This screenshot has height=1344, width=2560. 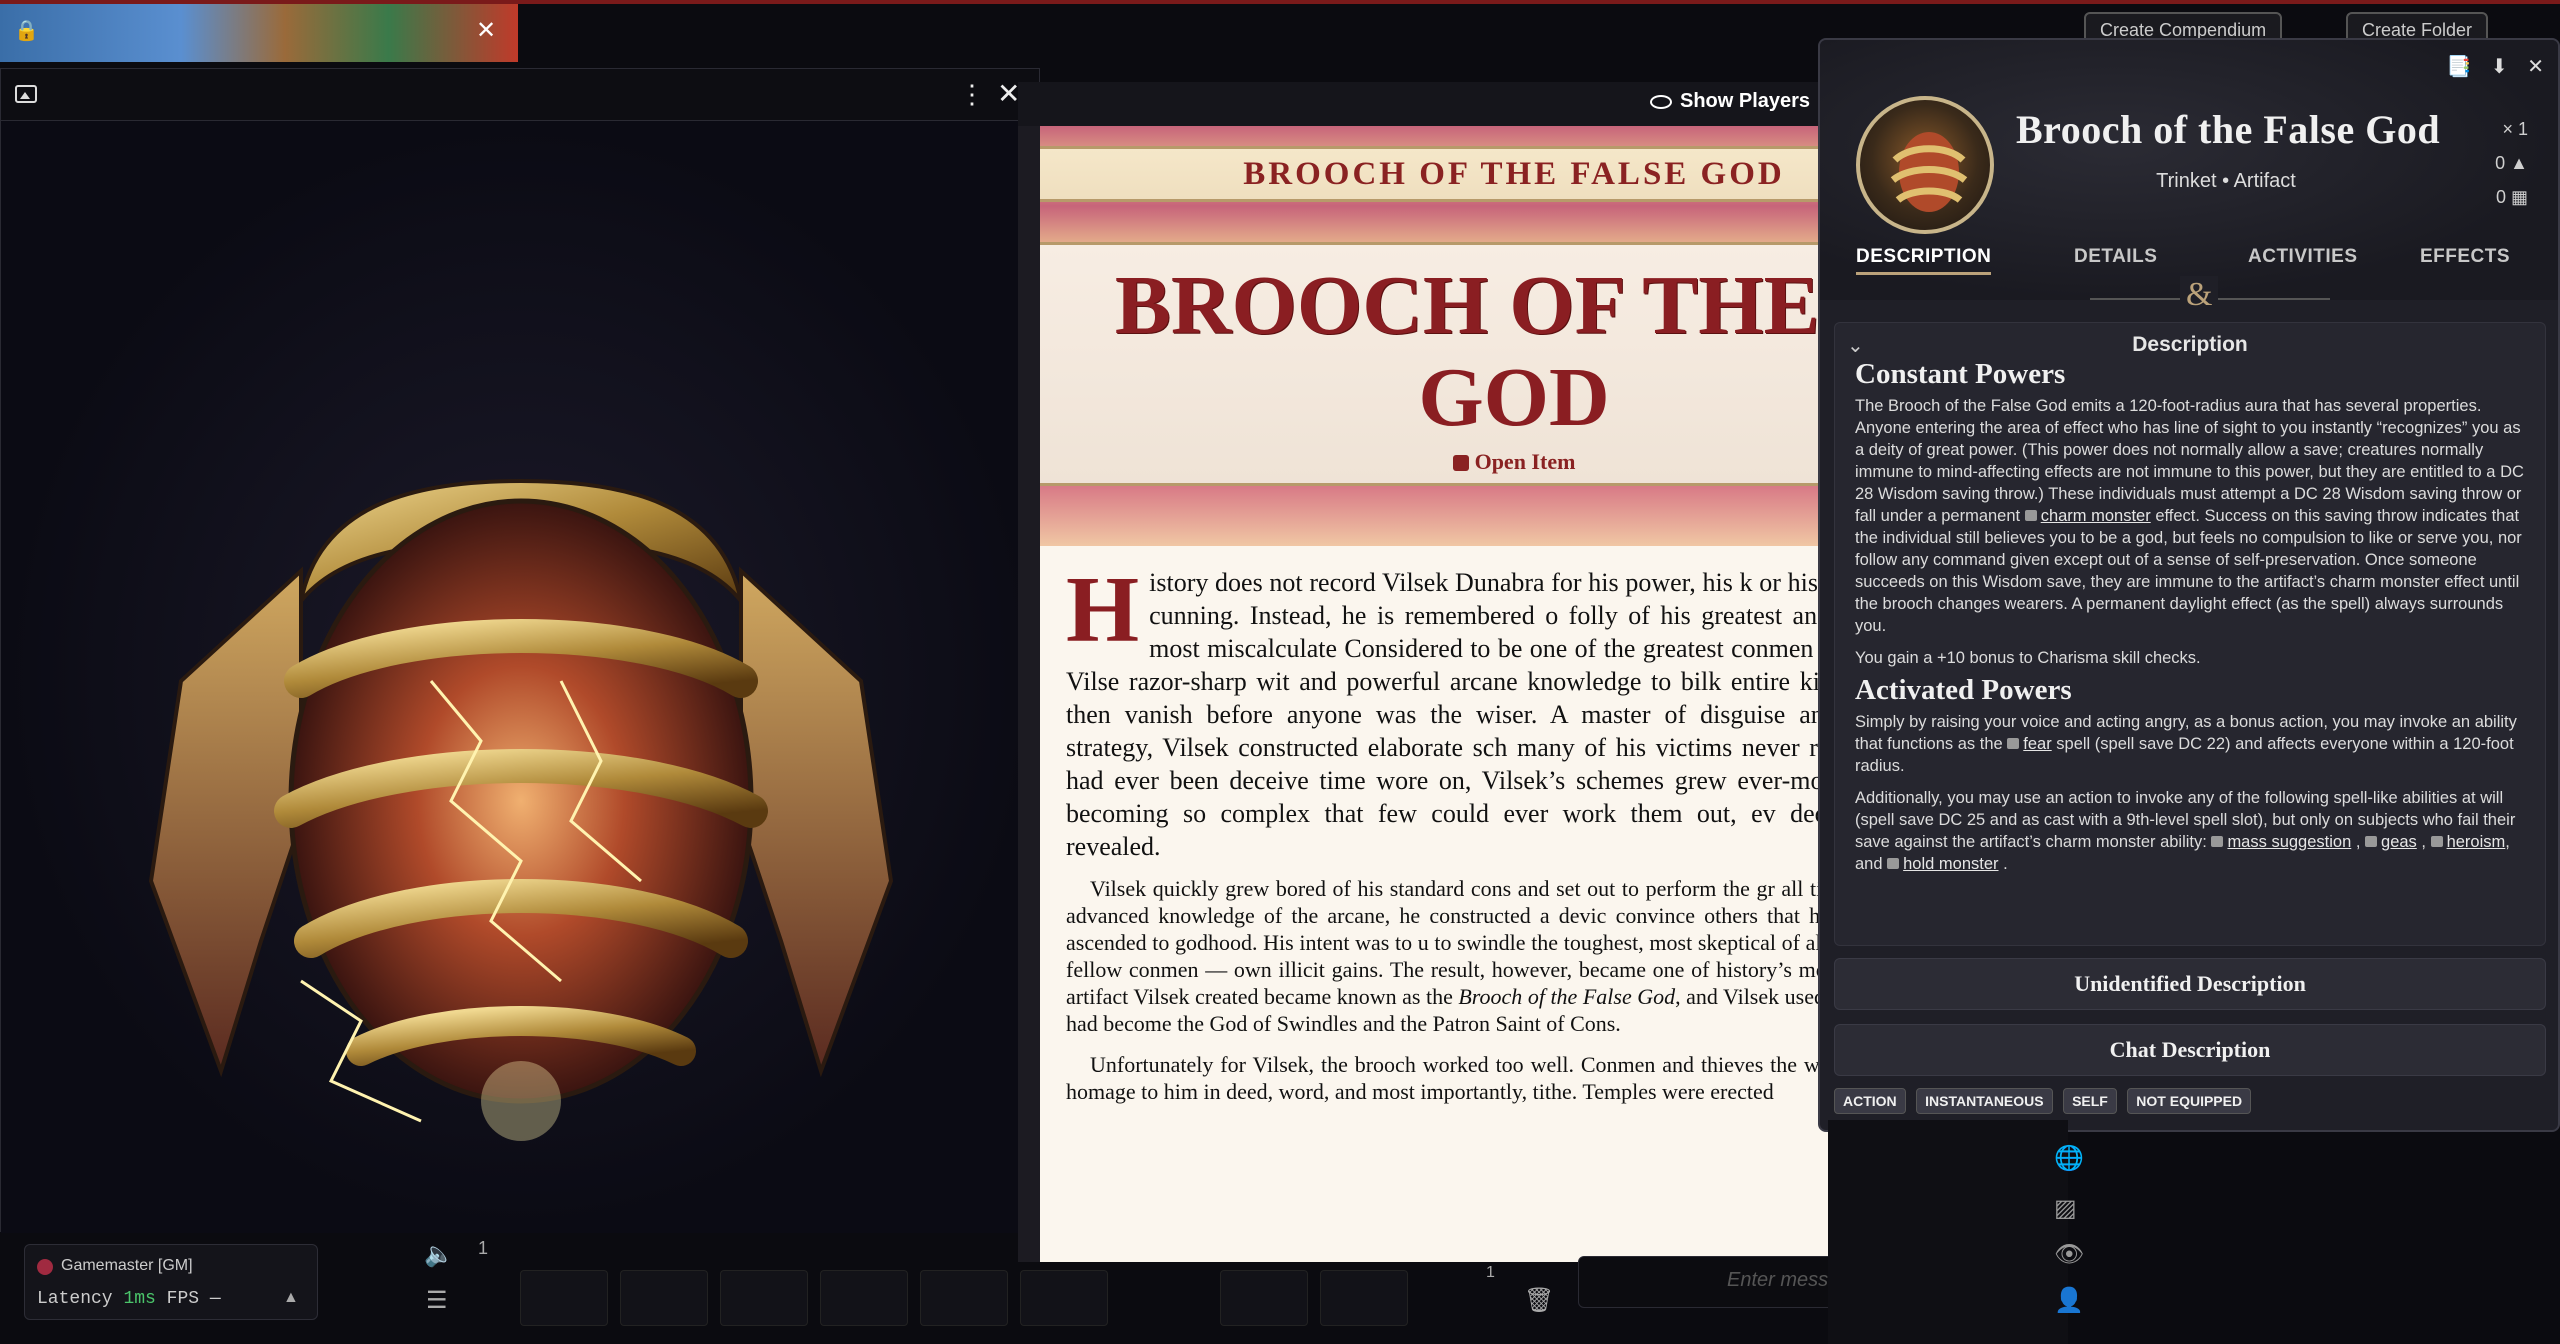 I want to click on tag-self: SELF, so click(x=2090, y=1101).